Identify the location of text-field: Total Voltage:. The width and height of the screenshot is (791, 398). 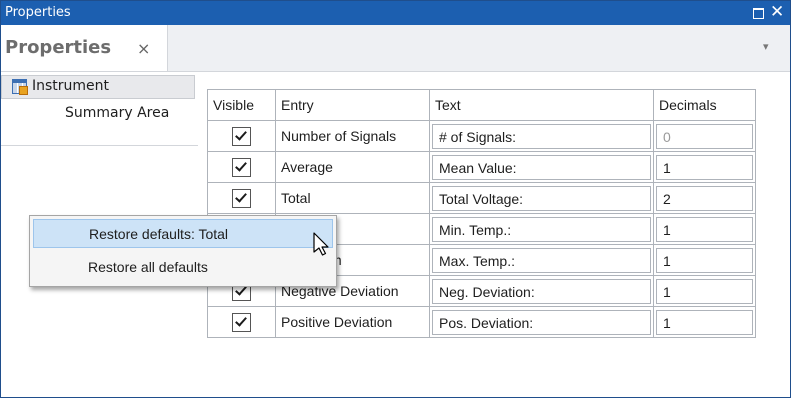
(541, 198).